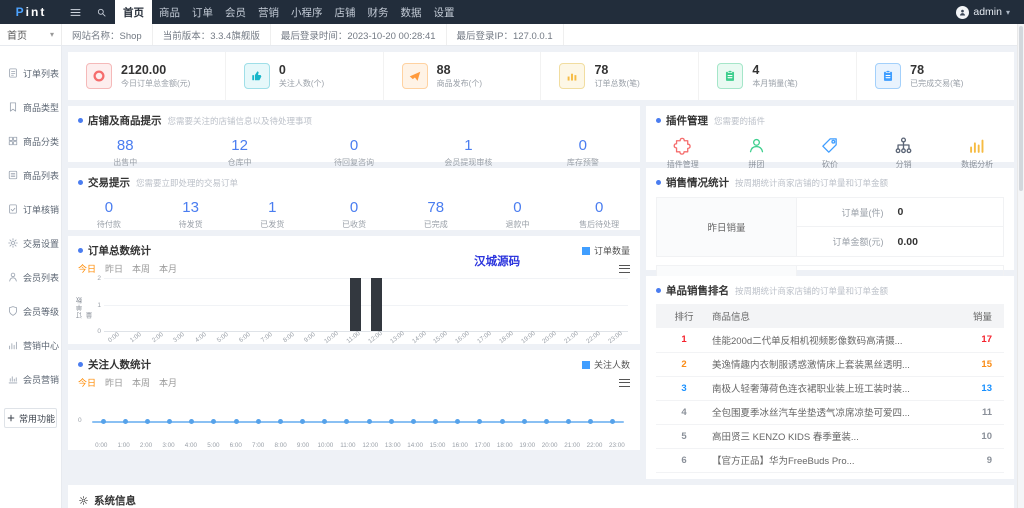 This screenshot has width=1024, height=508. I want to click on sidebar-item: 订单列表, so click(30, 73).